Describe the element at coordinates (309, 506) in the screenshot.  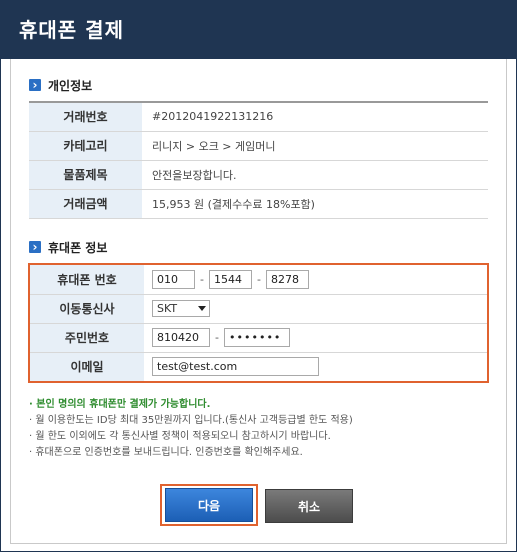
I see `cancel-button: 취소` at that location.